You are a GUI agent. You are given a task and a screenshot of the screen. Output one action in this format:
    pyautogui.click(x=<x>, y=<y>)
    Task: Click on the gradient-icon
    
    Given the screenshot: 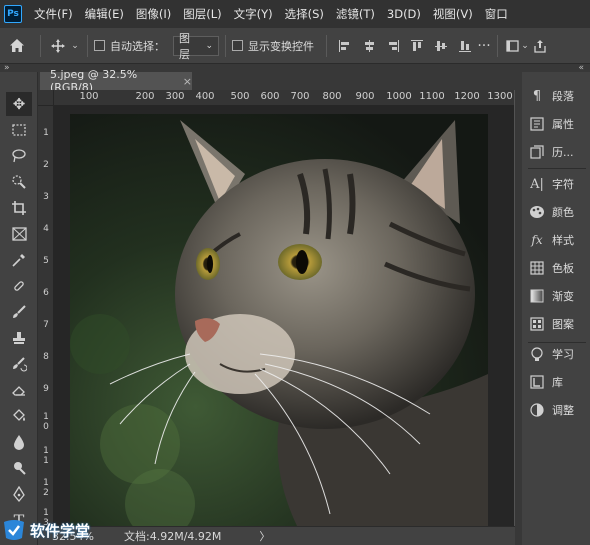 What is the action you would take?
    pyautogui.click(x=537, y=296)
    